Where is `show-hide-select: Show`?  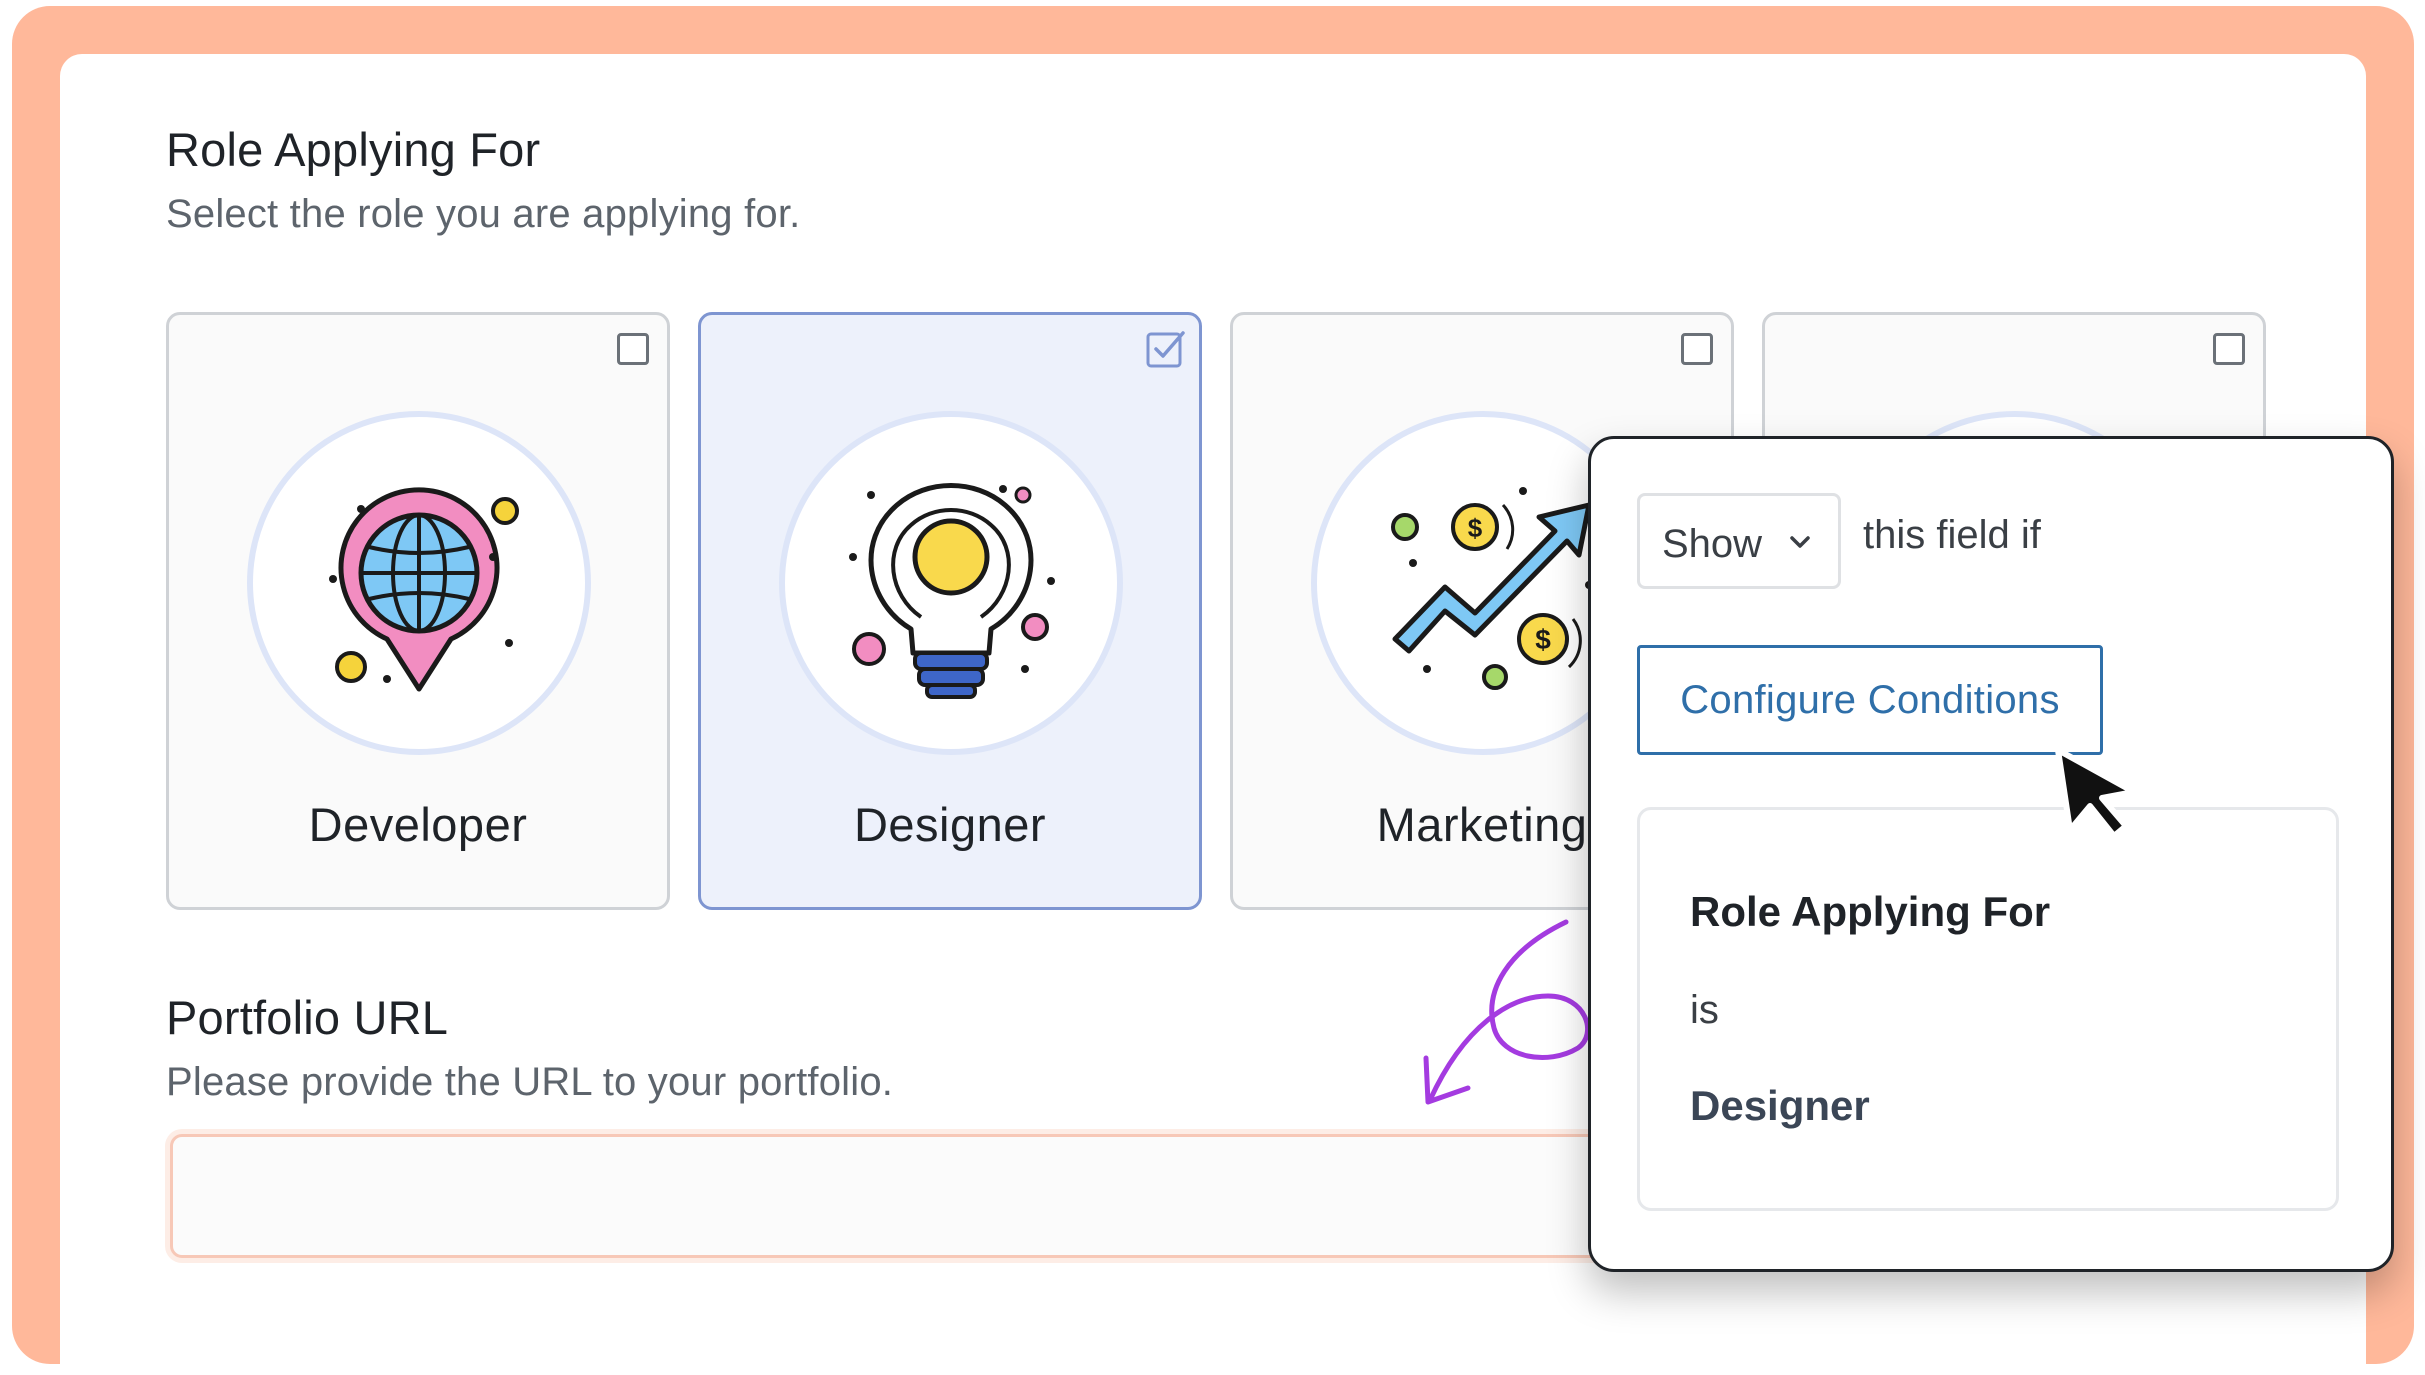 show-hide-select: Show is located at coordinates (1739, 541).